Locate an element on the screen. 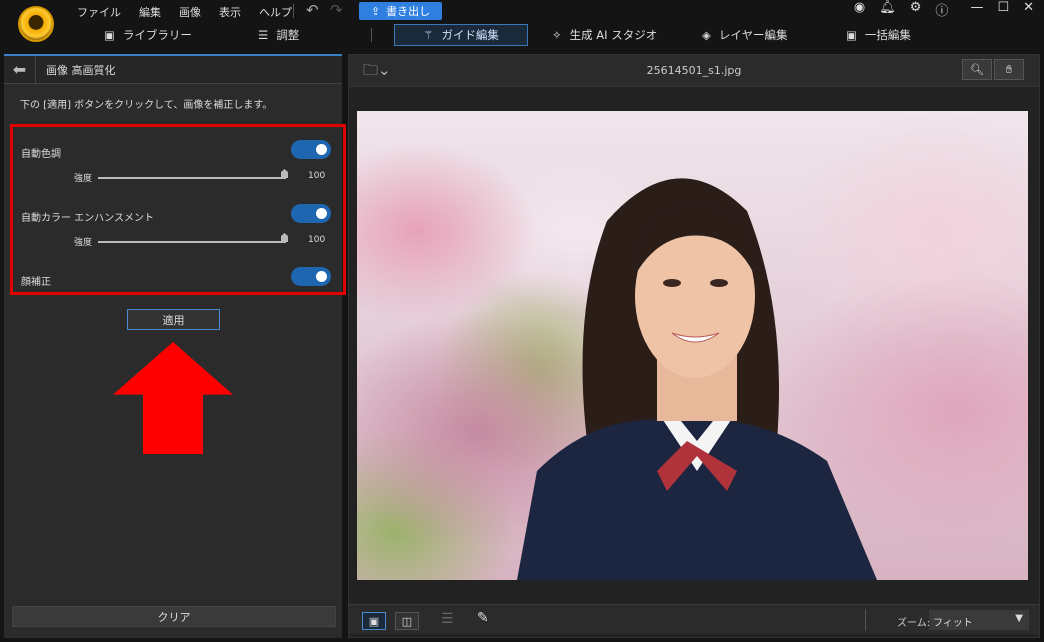 The width and height of the screenshot is (1044, 642). pen-icon: ✎ is located at coordinates (483, 618).